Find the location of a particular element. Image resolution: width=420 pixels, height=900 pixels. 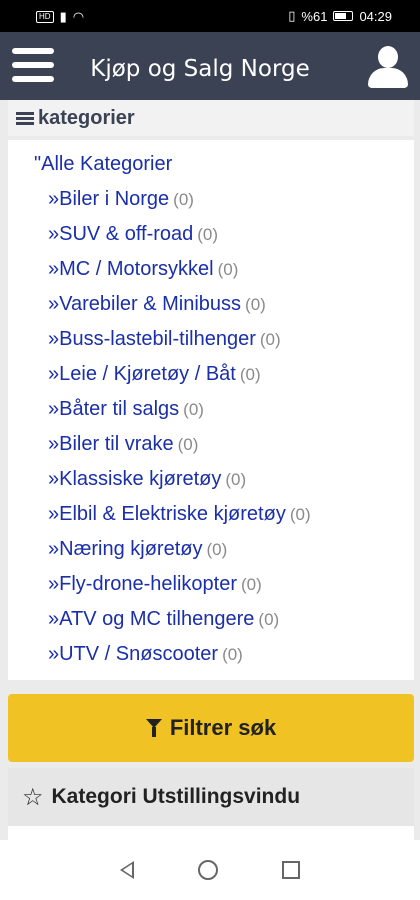

category-item: »Biler til vrake (0) is located at coordinates (231, 447).